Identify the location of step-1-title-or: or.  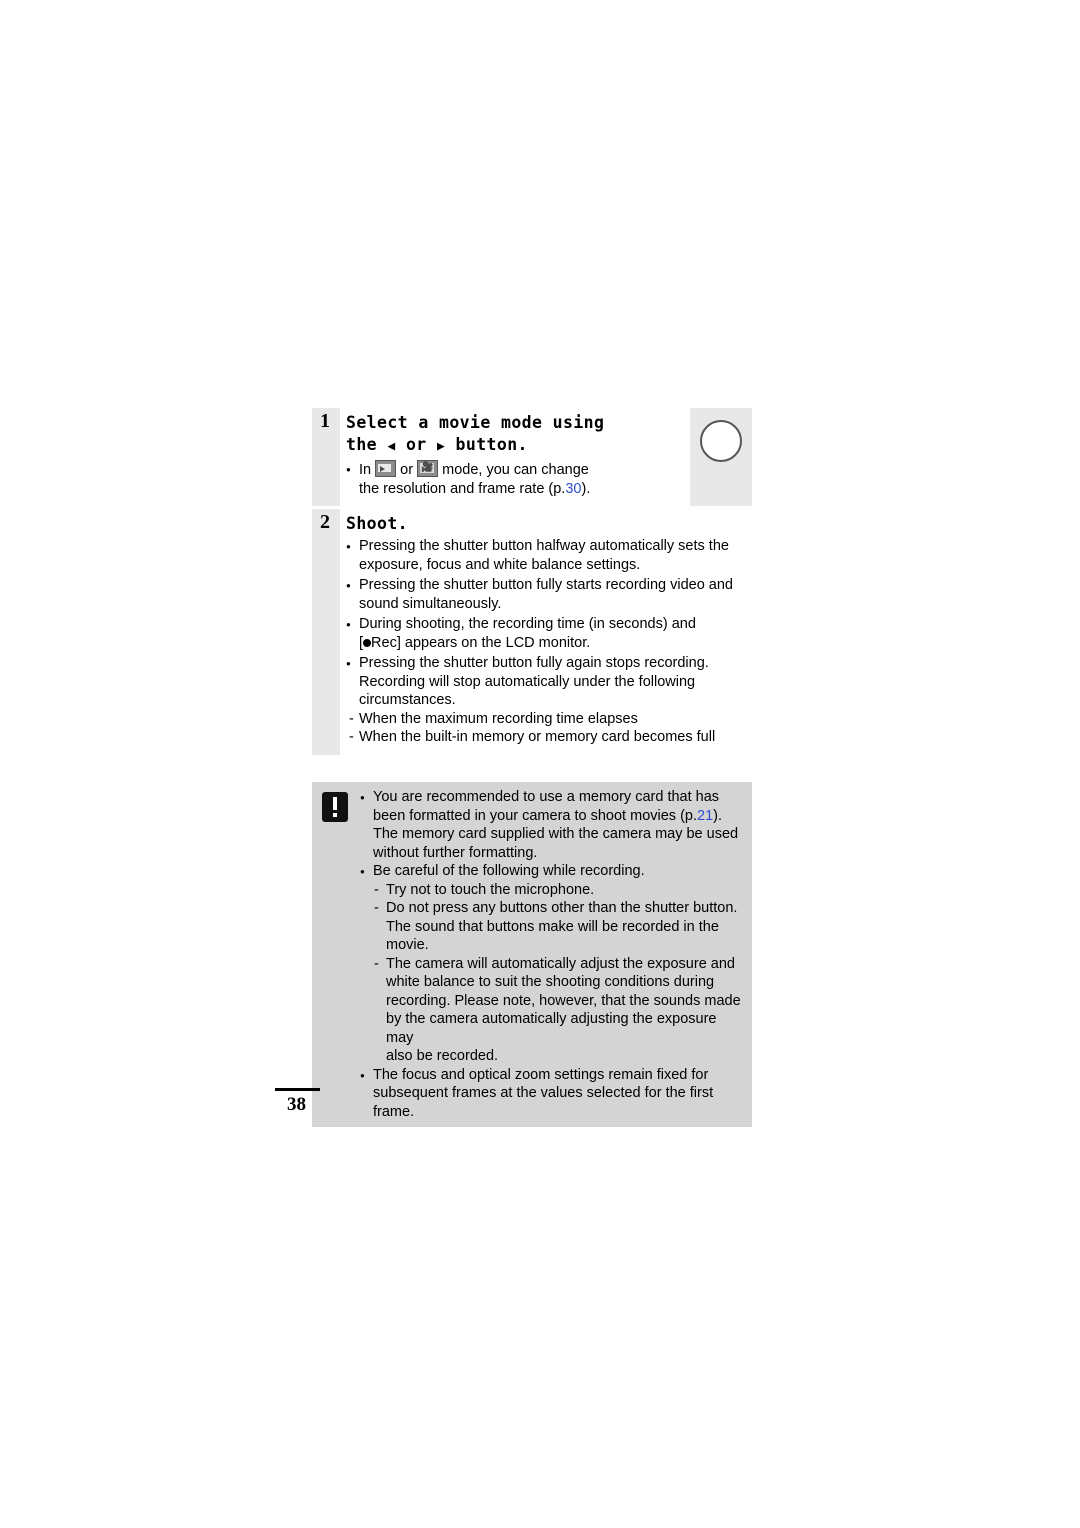
(416, 444).